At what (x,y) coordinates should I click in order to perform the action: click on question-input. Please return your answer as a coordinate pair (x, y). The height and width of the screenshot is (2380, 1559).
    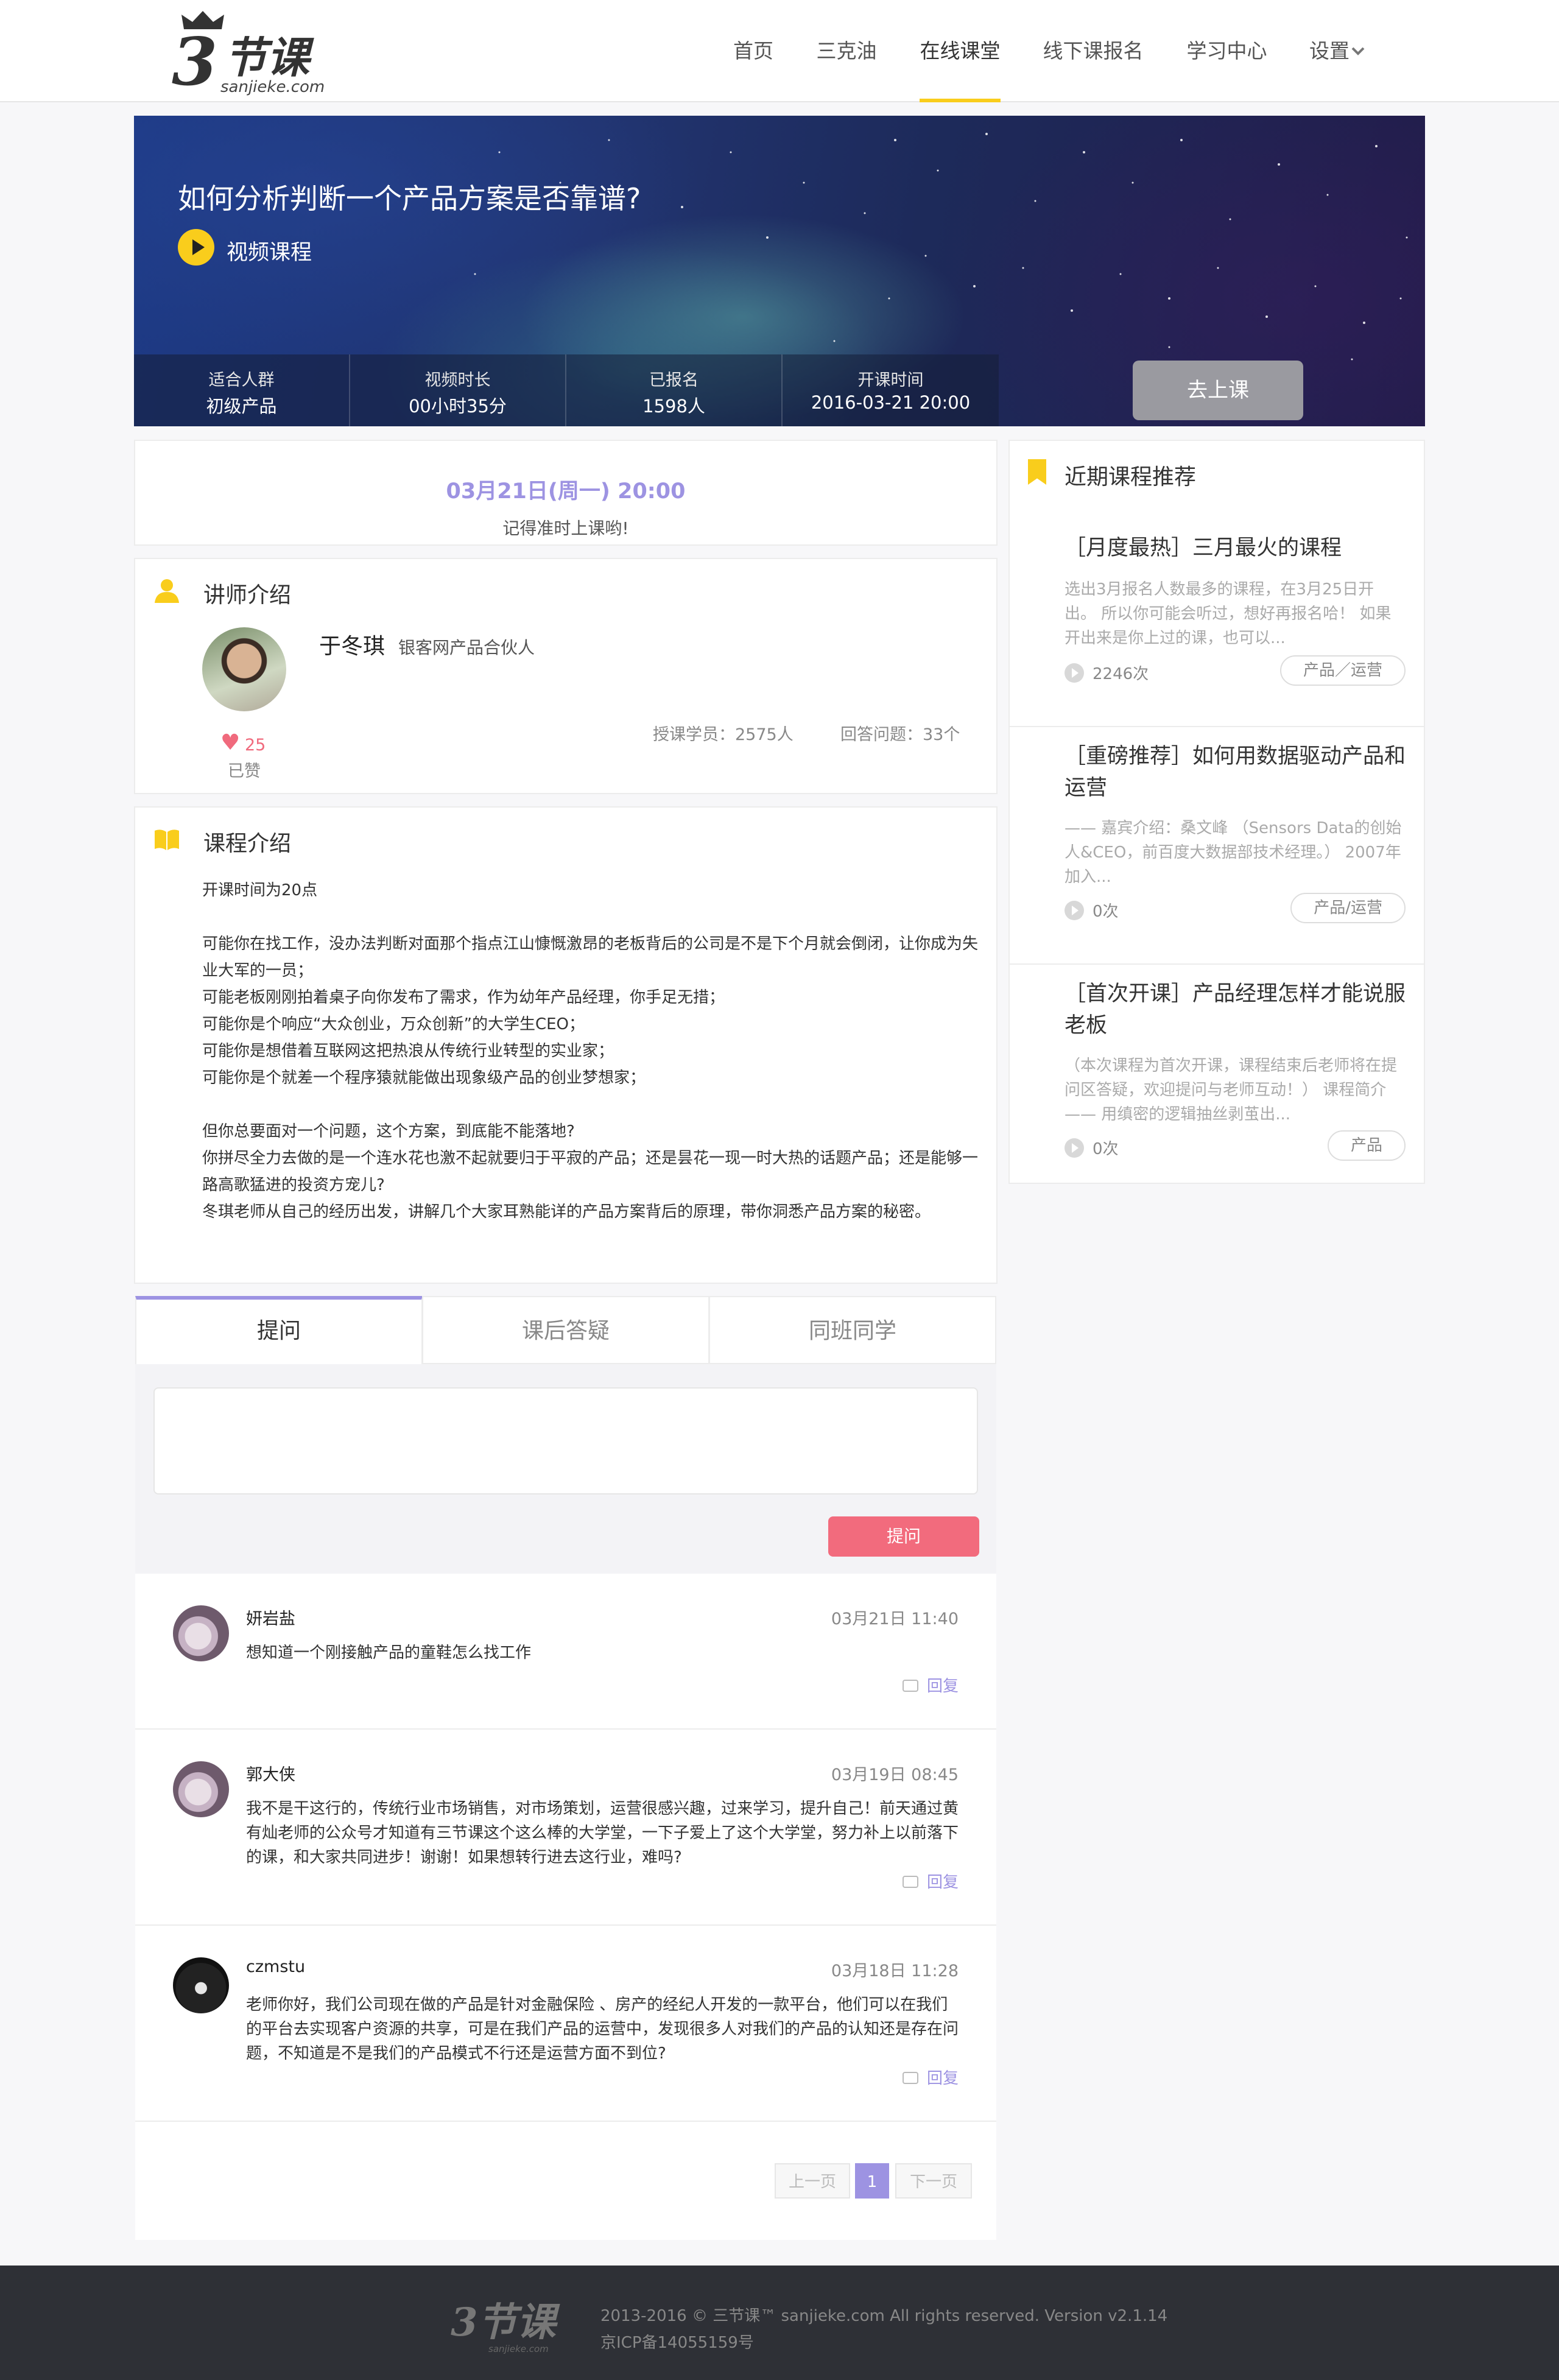
    Looking at the image, I should click on (566, 1441).